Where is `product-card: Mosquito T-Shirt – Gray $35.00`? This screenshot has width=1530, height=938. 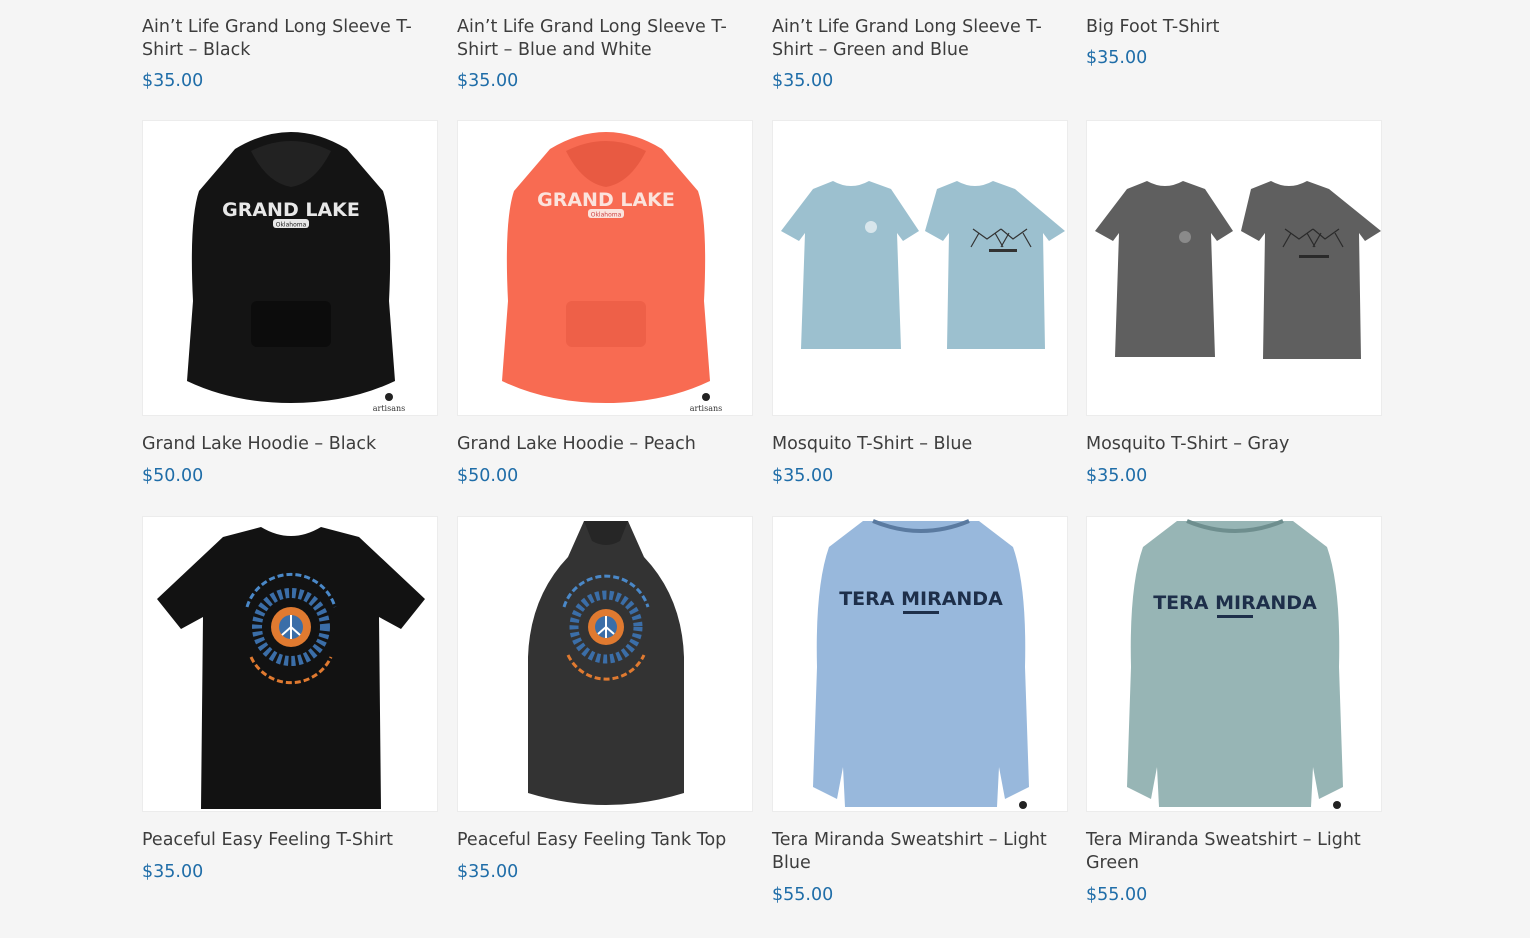
product-card: Mosquito T-Shirt – Gray $35.00 is located at coordinates (1234, 304).